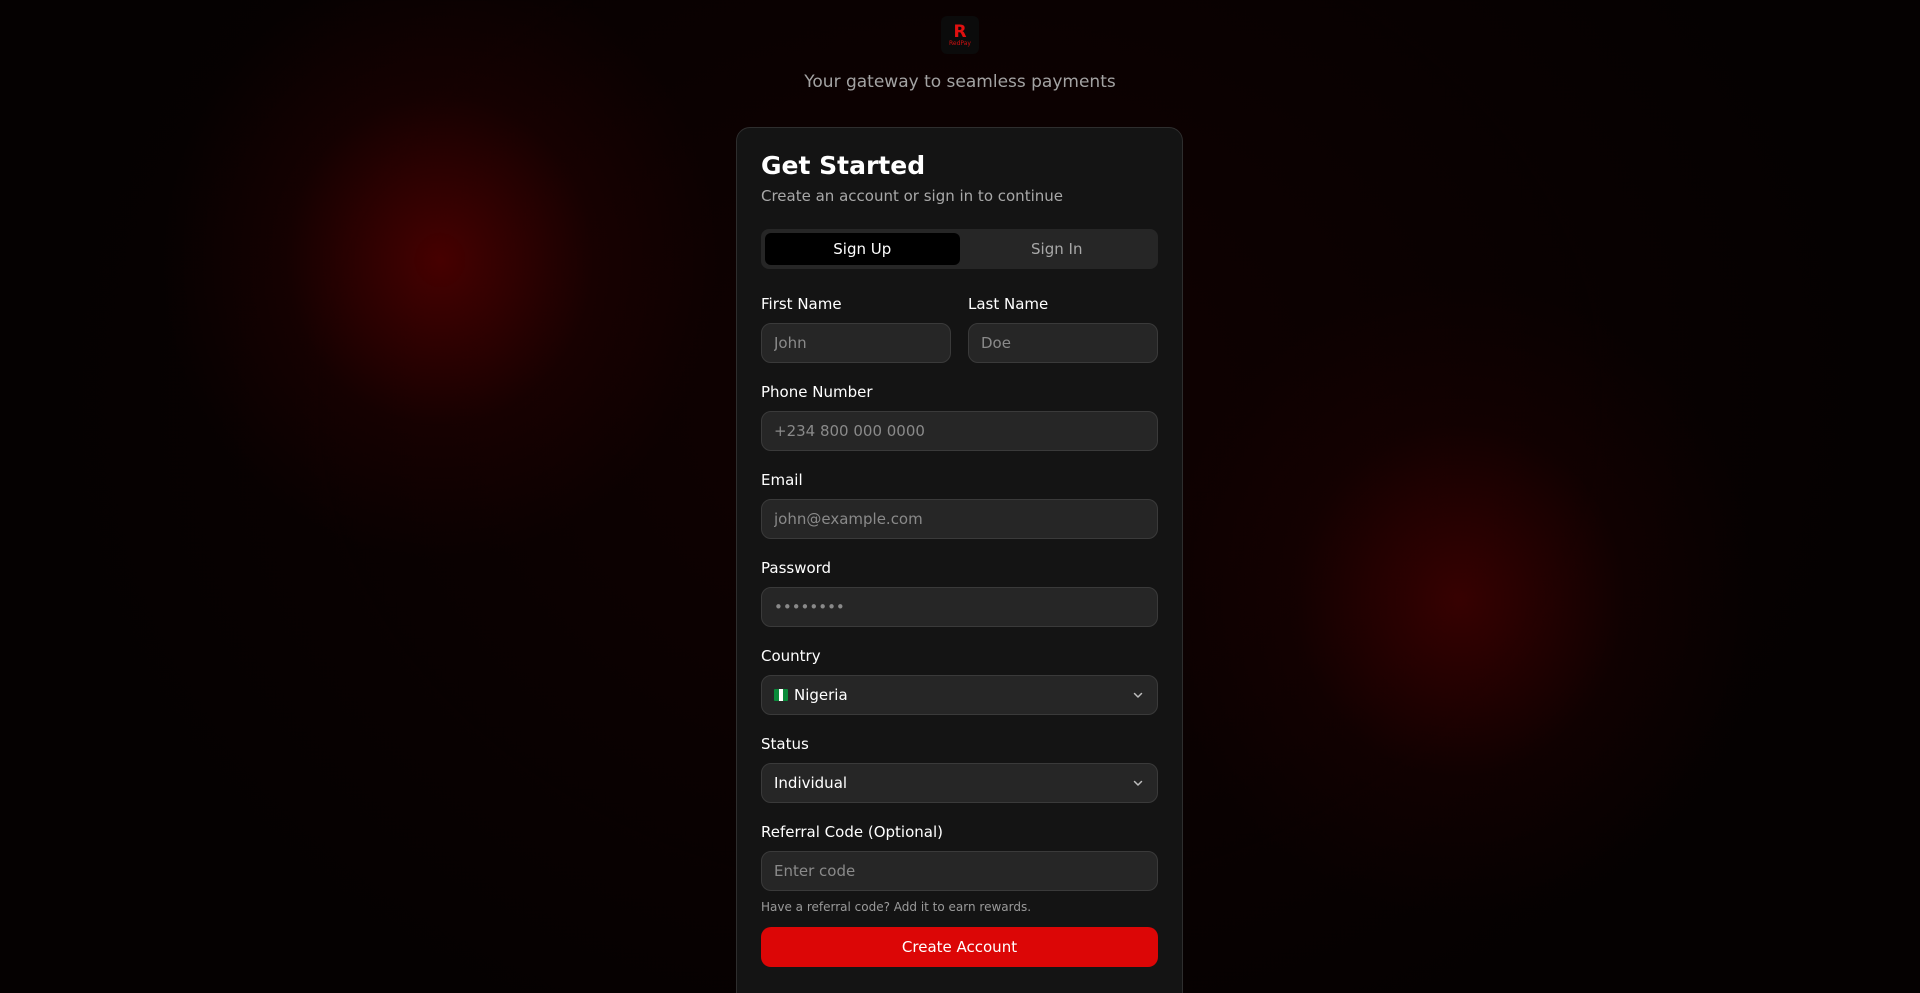  I want to click on password-label: Password, so click(796, 568).